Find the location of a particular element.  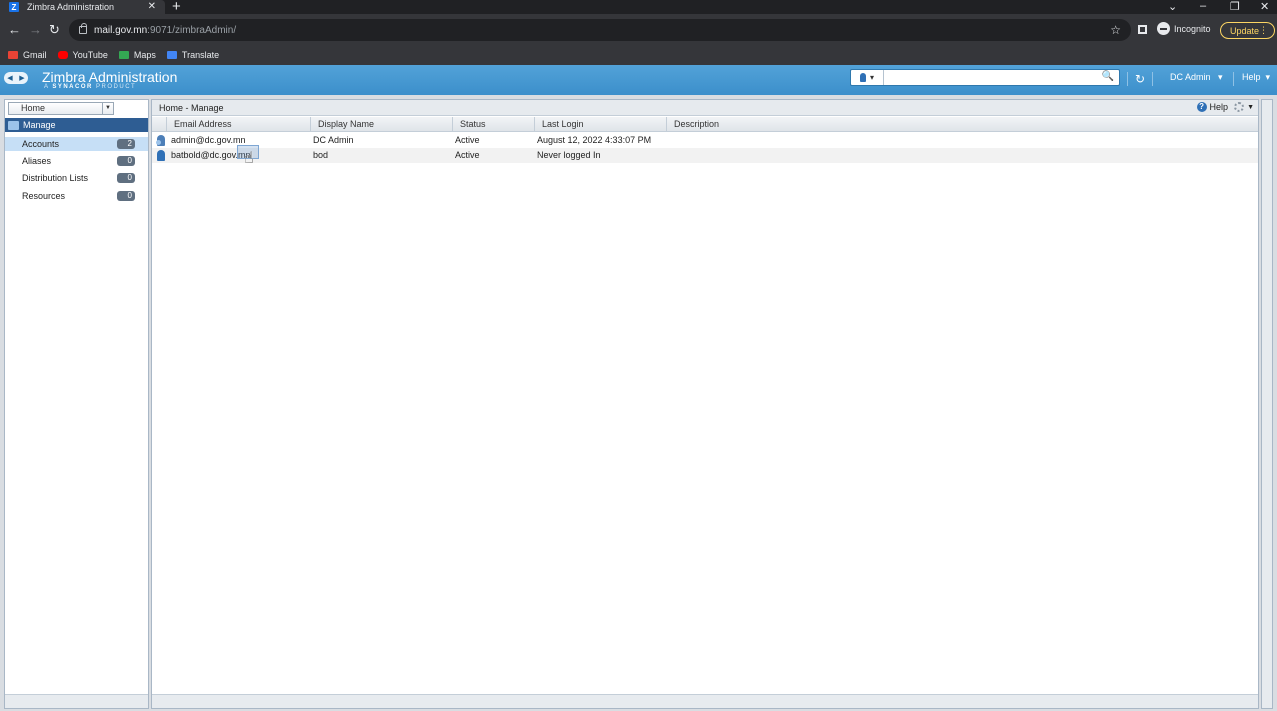

bookmark-maps: Maps is located at coordinates (137, 55).